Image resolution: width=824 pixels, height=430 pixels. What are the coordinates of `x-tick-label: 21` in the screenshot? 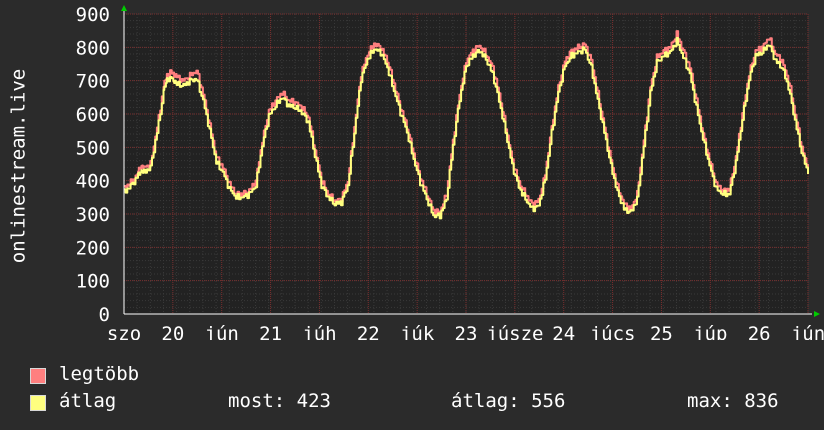 It's located at (270, 331).